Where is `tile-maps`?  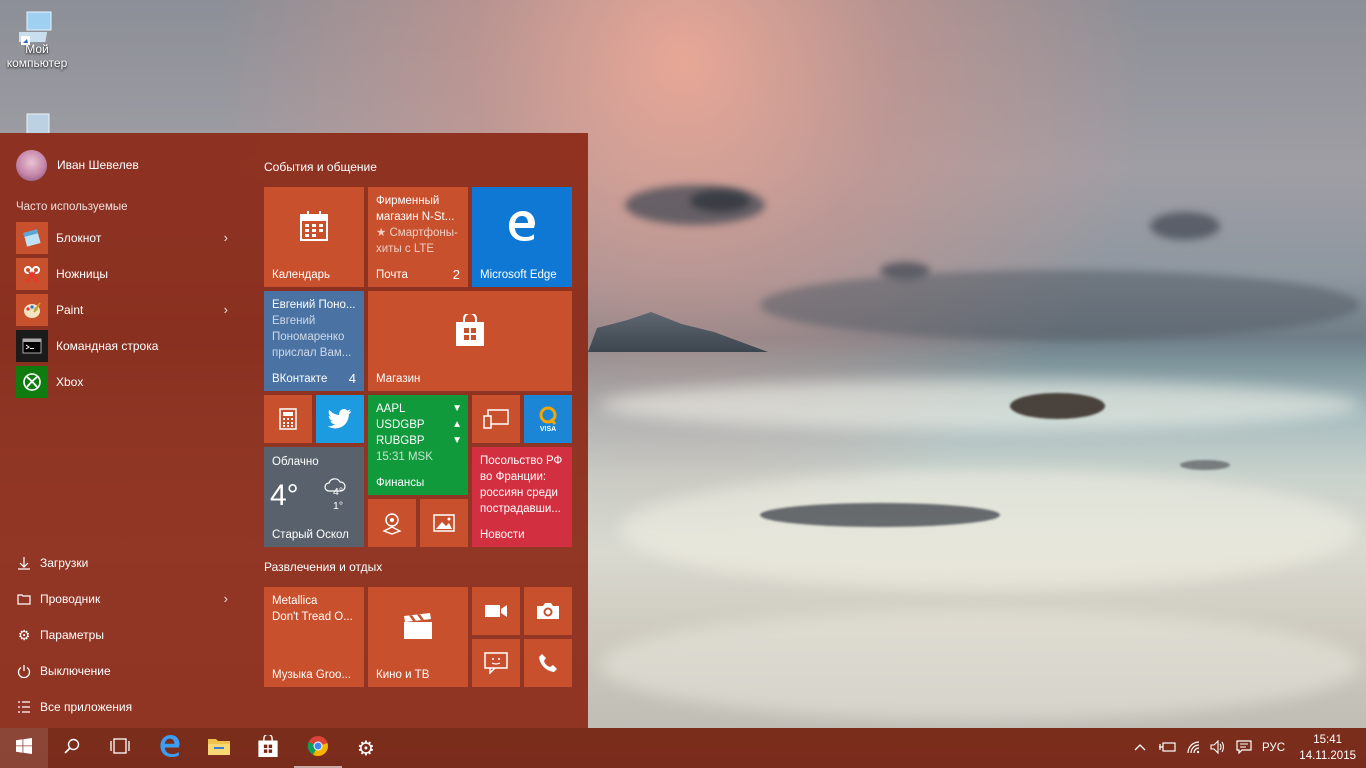
tile-maps is located at coordinates (392, 523).